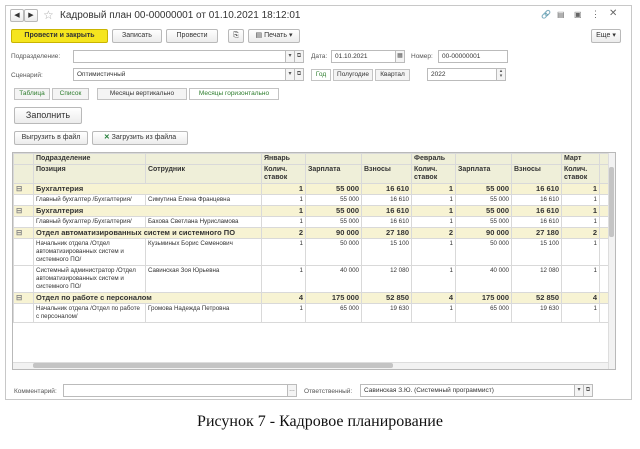  Describe the element at coordinates (59, 36) in the screenshot. I see `post-close-button: Провести и закрыть` at that location.